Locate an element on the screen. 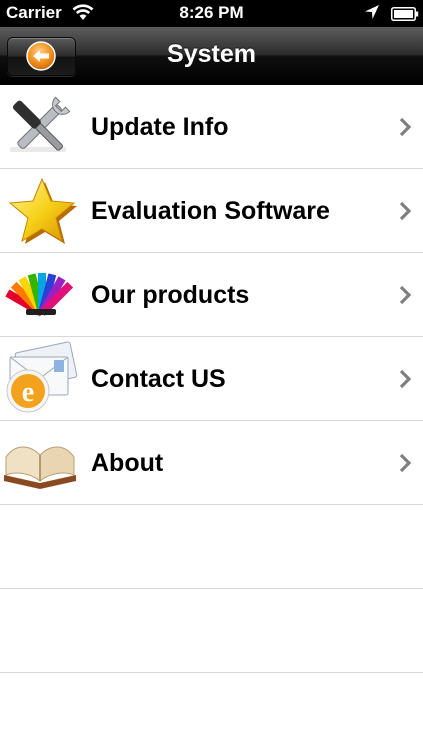 The height and width of the screenshot is (750, 423). list-item-evaluation-software: Evaluation Software is located at coordinates (211, 211).